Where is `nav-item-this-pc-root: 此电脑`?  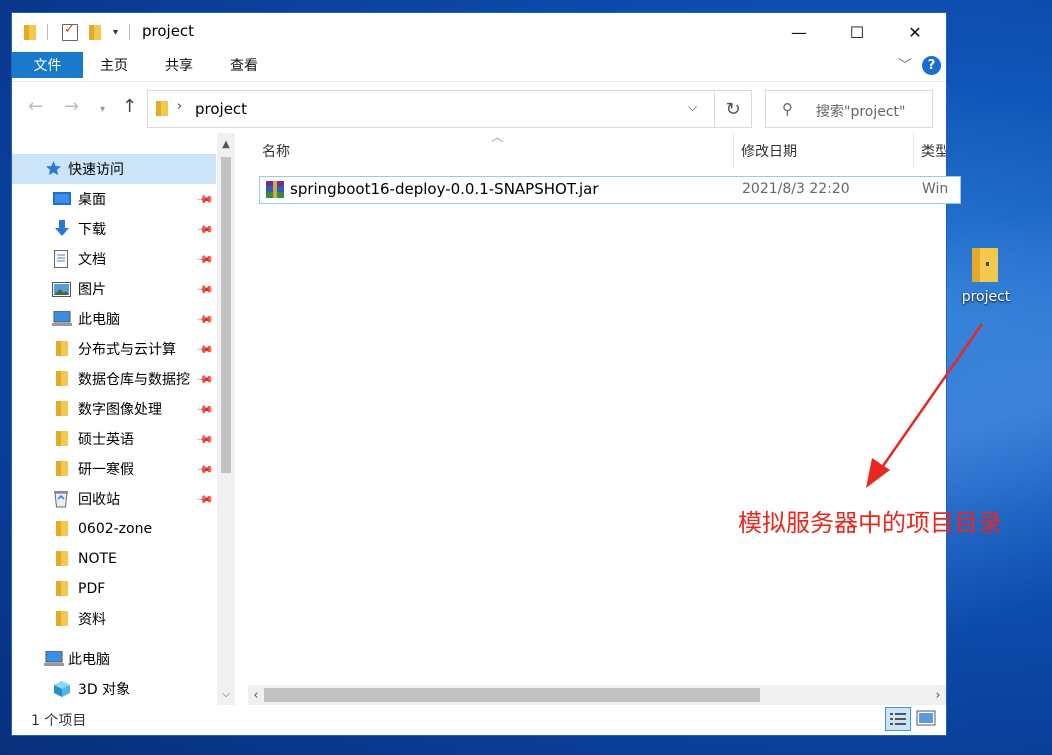 nav-item-this-pc-root: 此电脑 is located at coordinates (114, 659).